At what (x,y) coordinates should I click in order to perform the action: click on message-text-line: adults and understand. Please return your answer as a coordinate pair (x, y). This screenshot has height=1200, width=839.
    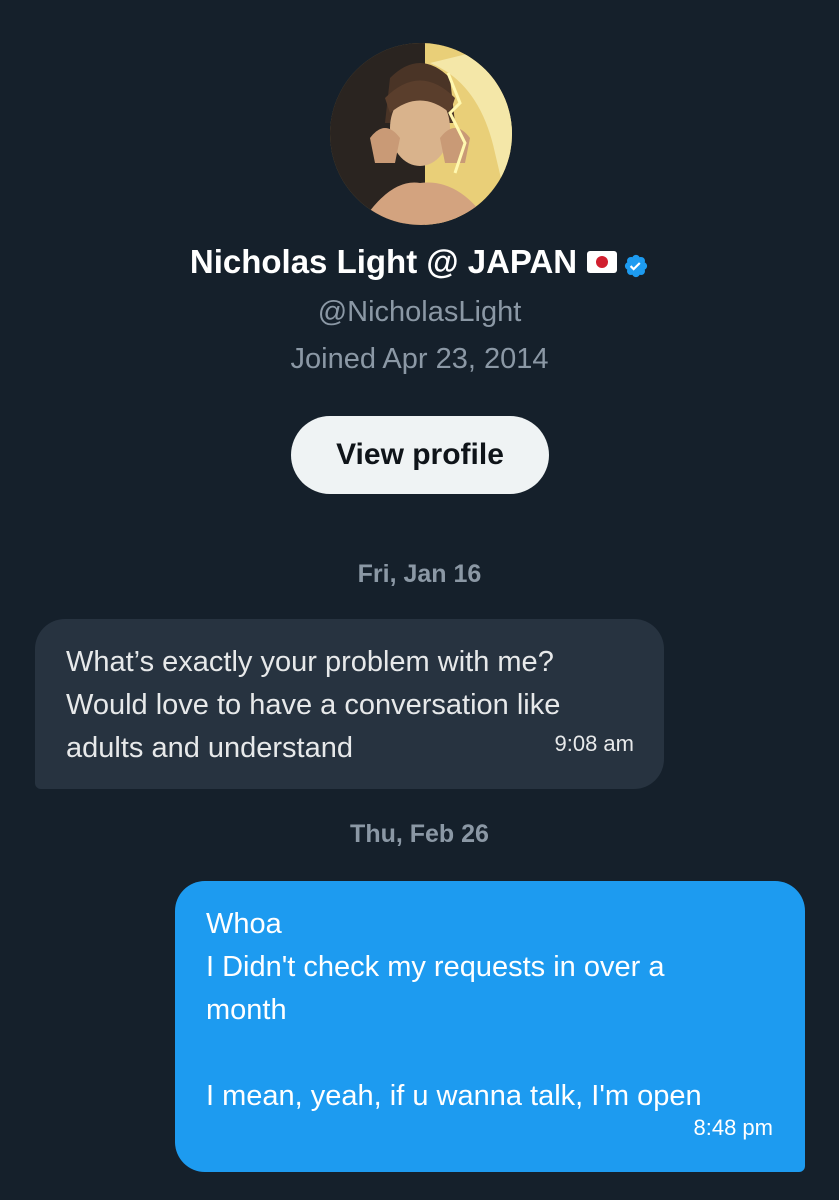
    Looking at the image, I should click on (209, 748).